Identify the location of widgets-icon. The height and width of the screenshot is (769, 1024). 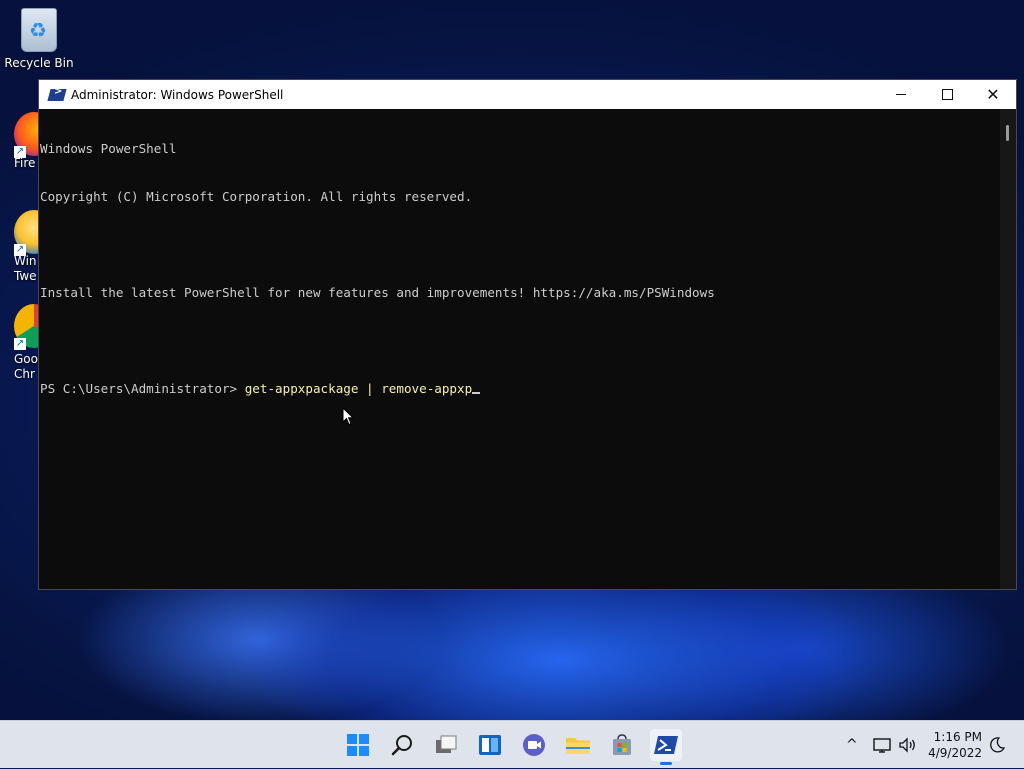
(490, 745).